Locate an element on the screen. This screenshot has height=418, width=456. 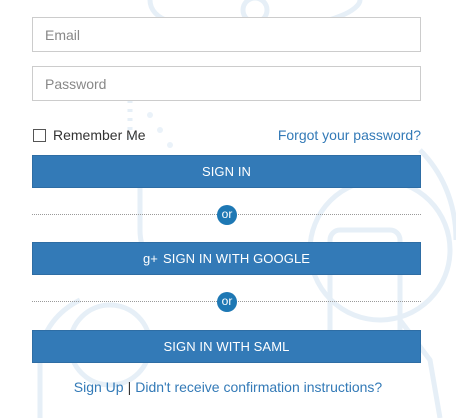
google-plus-icon: g+ is located at coordinates (150, 258).